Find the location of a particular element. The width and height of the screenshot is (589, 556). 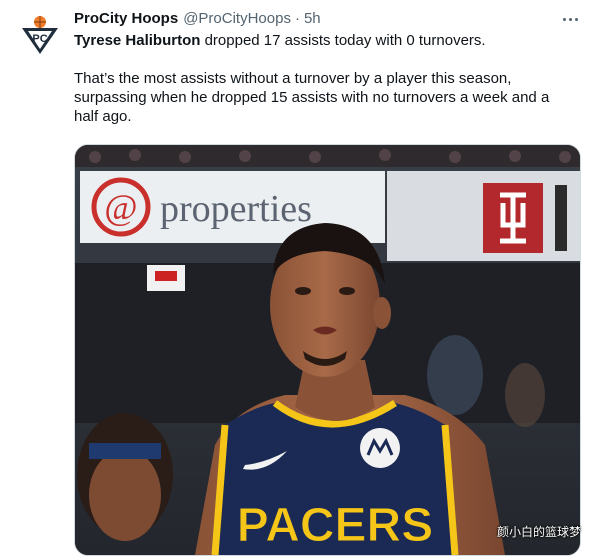

jersey-text: PACERS is located at coordinates (335, 525).